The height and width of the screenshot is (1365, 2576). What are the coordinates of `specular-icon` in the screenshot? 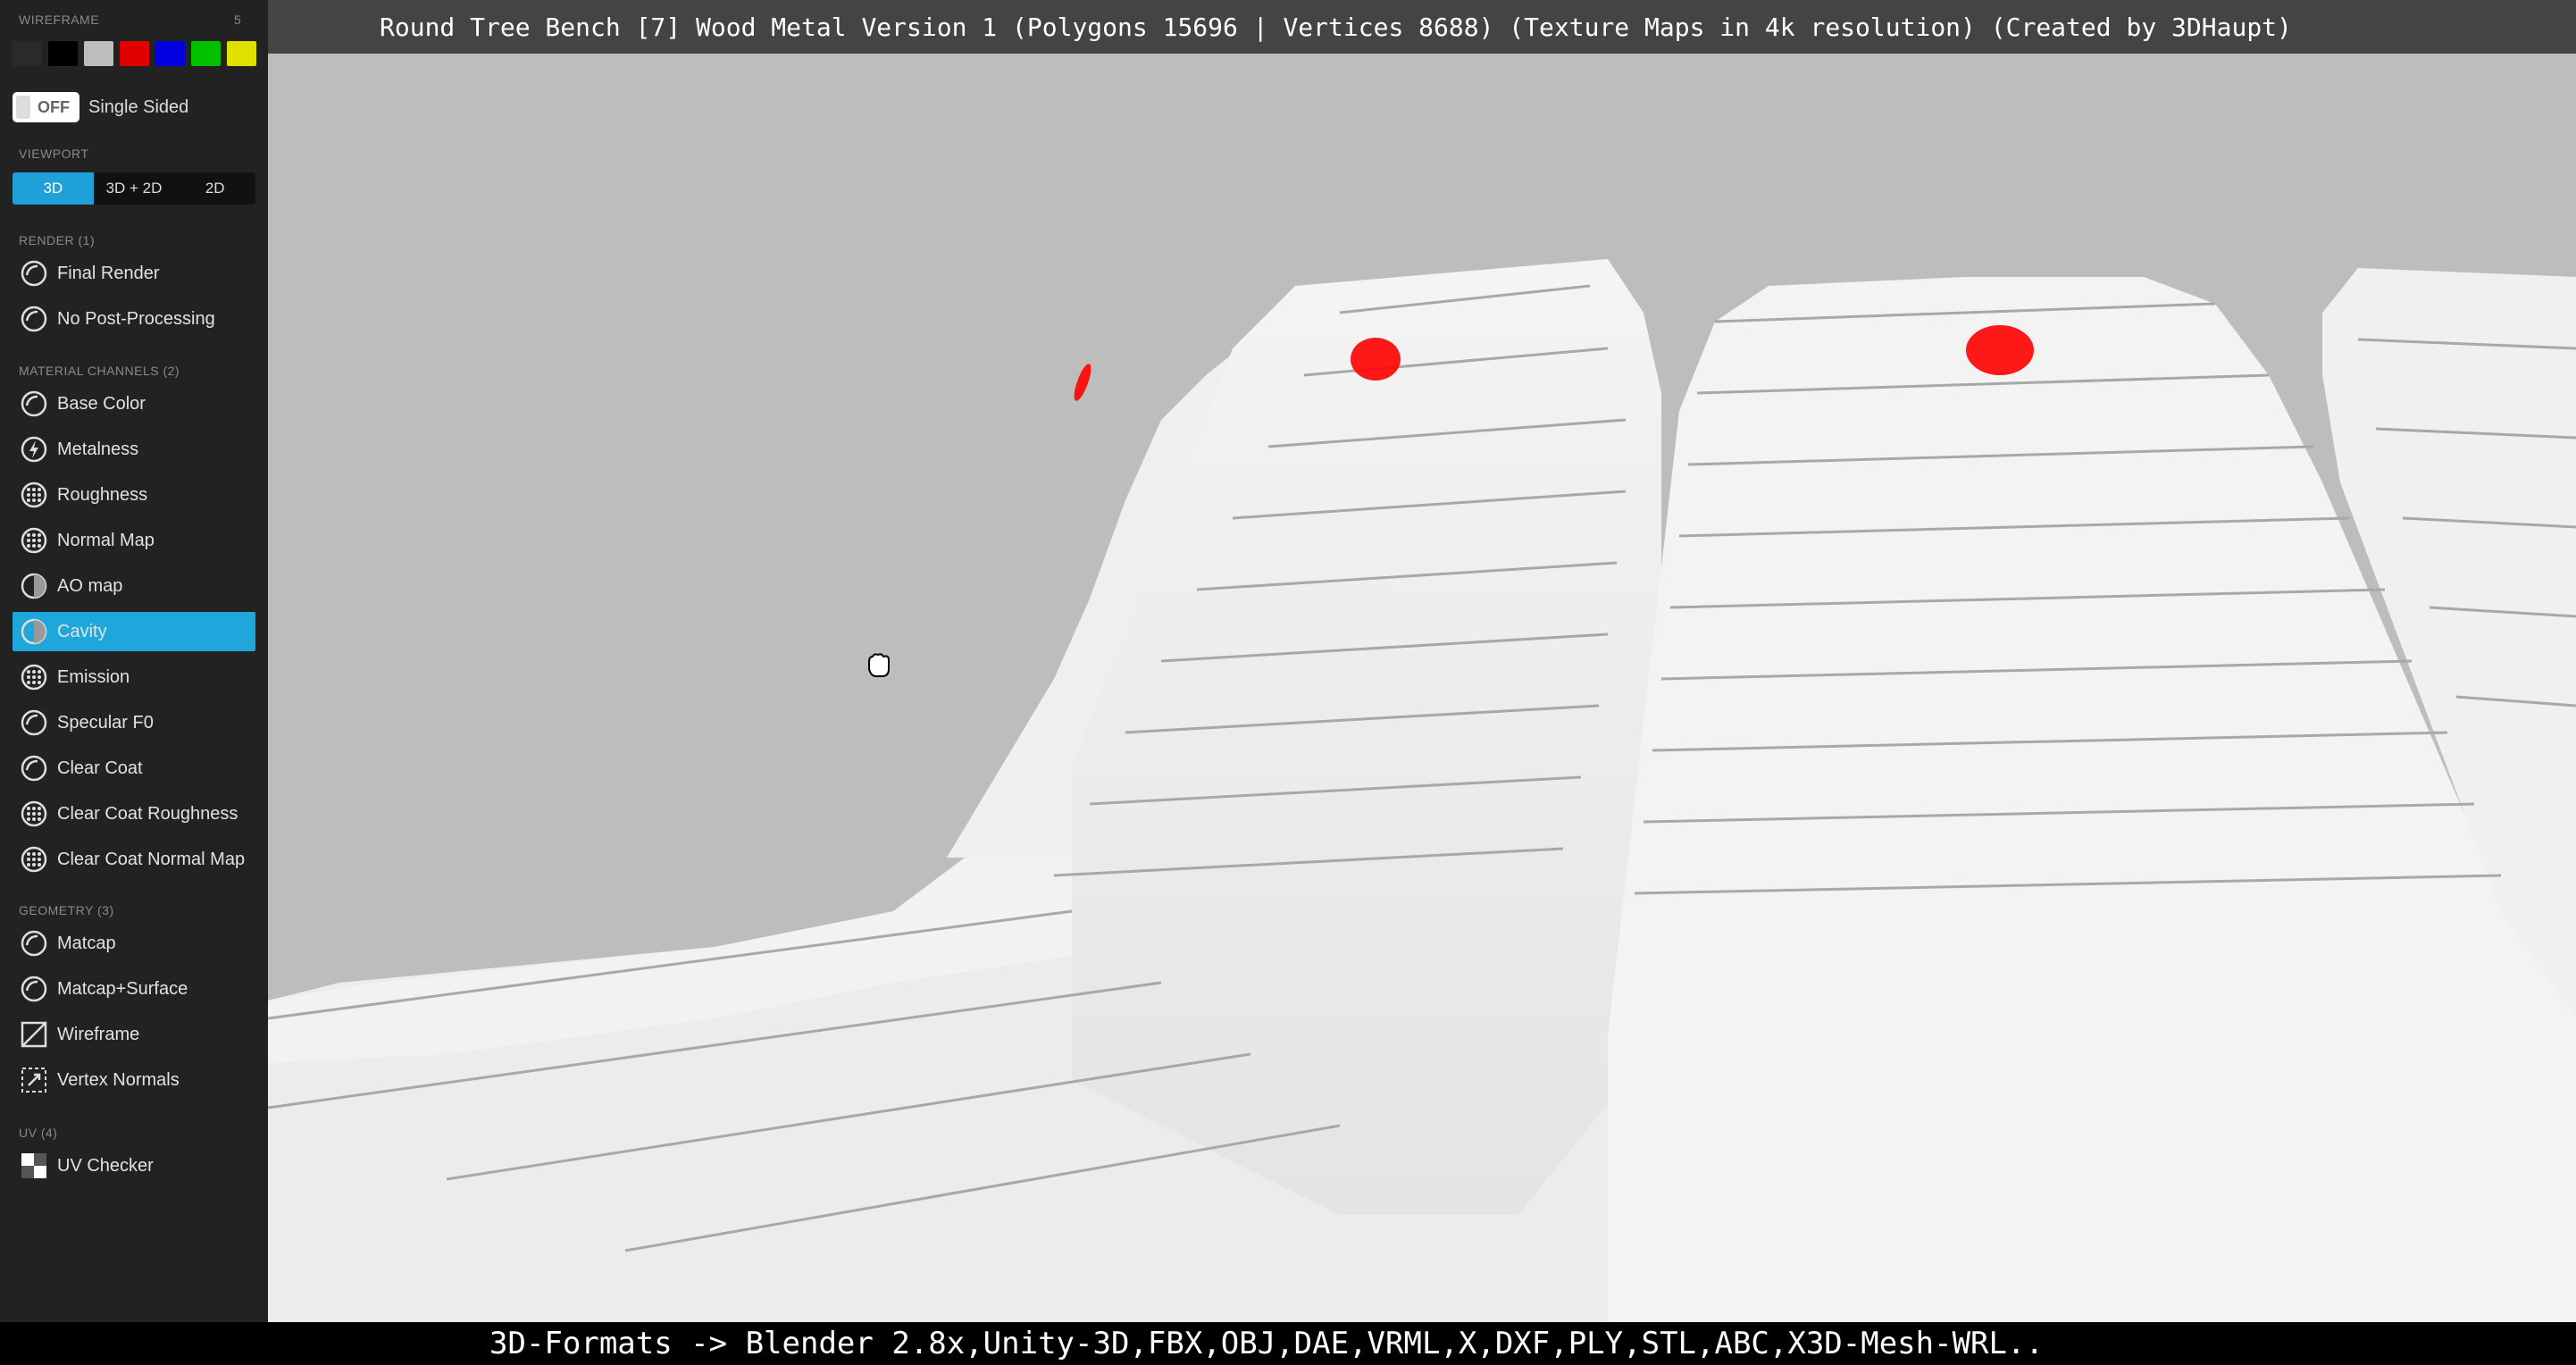 It's located at (34, 723).